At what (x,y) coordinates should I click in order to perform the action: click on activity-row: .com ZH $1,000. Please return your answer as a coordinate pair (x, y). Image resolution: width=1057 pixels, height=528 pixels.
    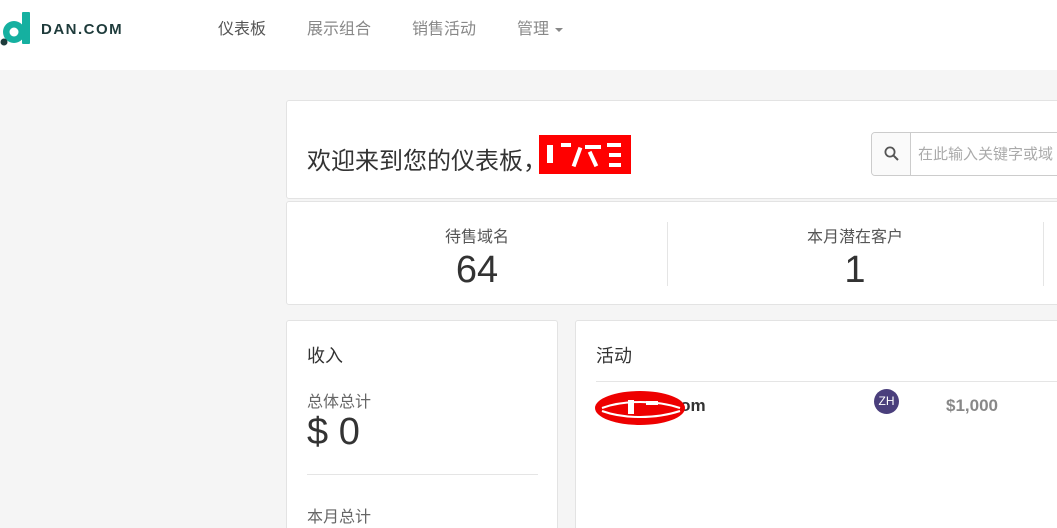
    Looking at the image, I should click on (816, 406).